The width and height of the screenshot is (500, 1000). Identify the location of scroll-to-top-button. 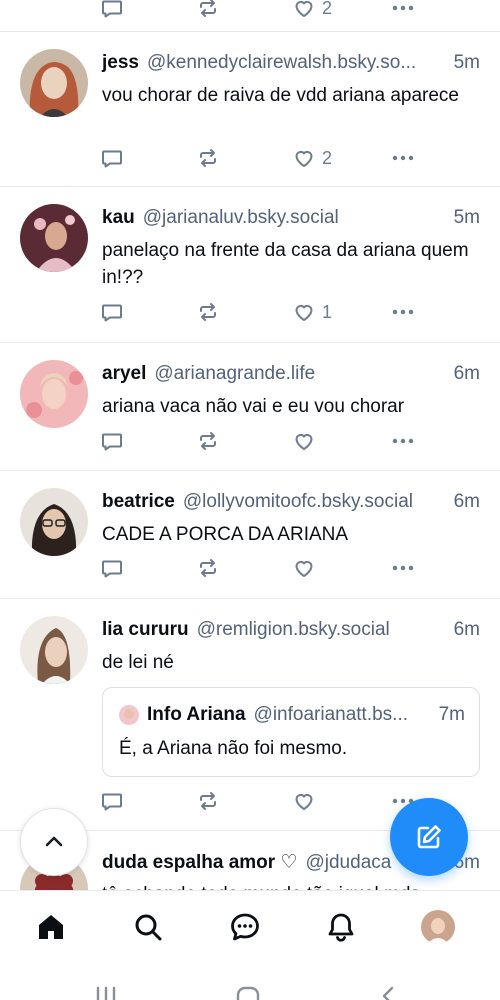
(54, 842).